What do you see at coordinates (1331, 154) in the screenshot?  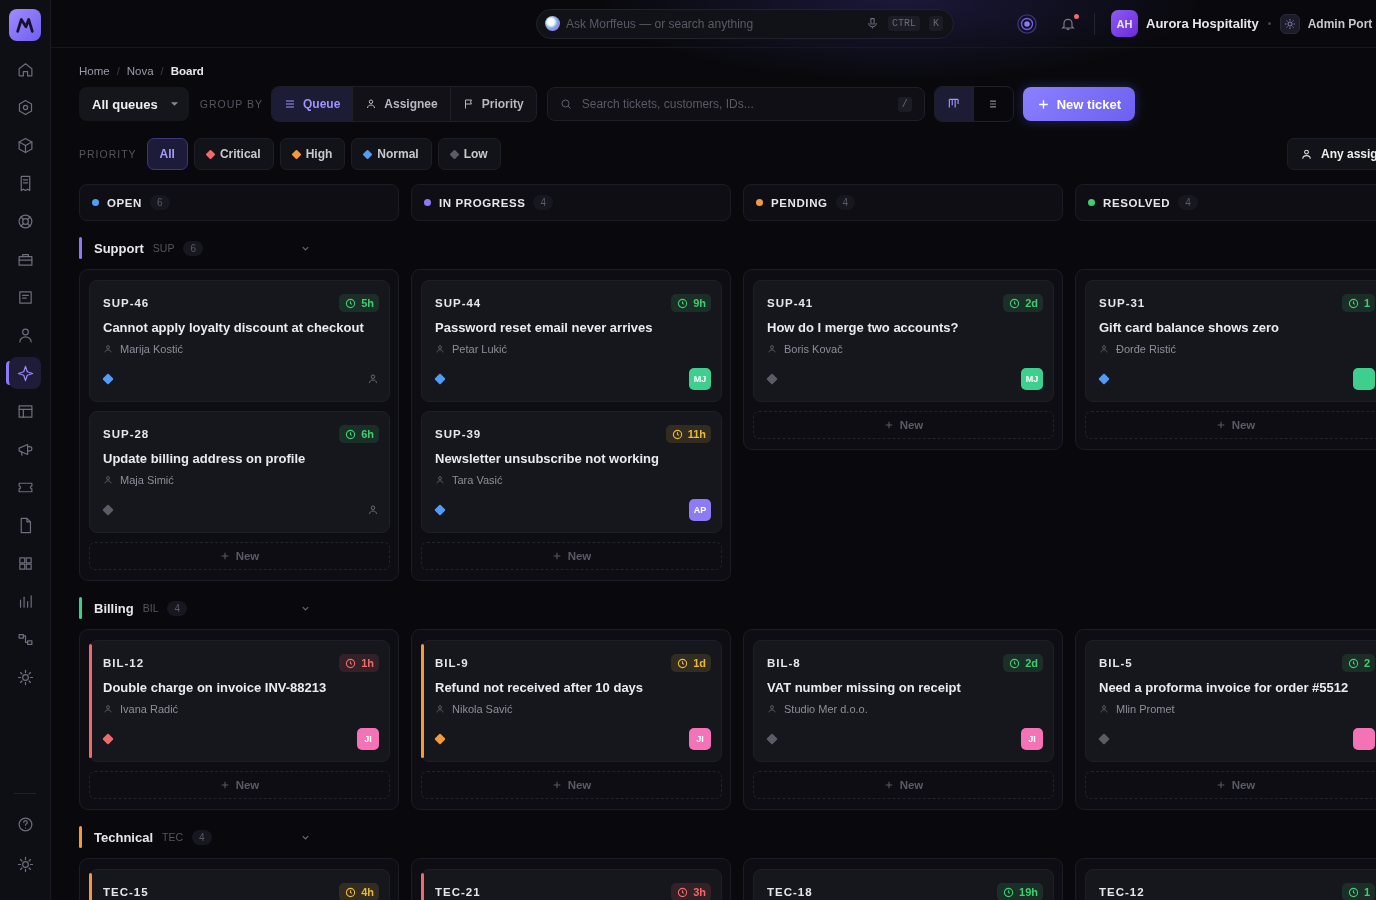 I see `assignee-filter-button: Any assig` at bounding box center [1331, 154].